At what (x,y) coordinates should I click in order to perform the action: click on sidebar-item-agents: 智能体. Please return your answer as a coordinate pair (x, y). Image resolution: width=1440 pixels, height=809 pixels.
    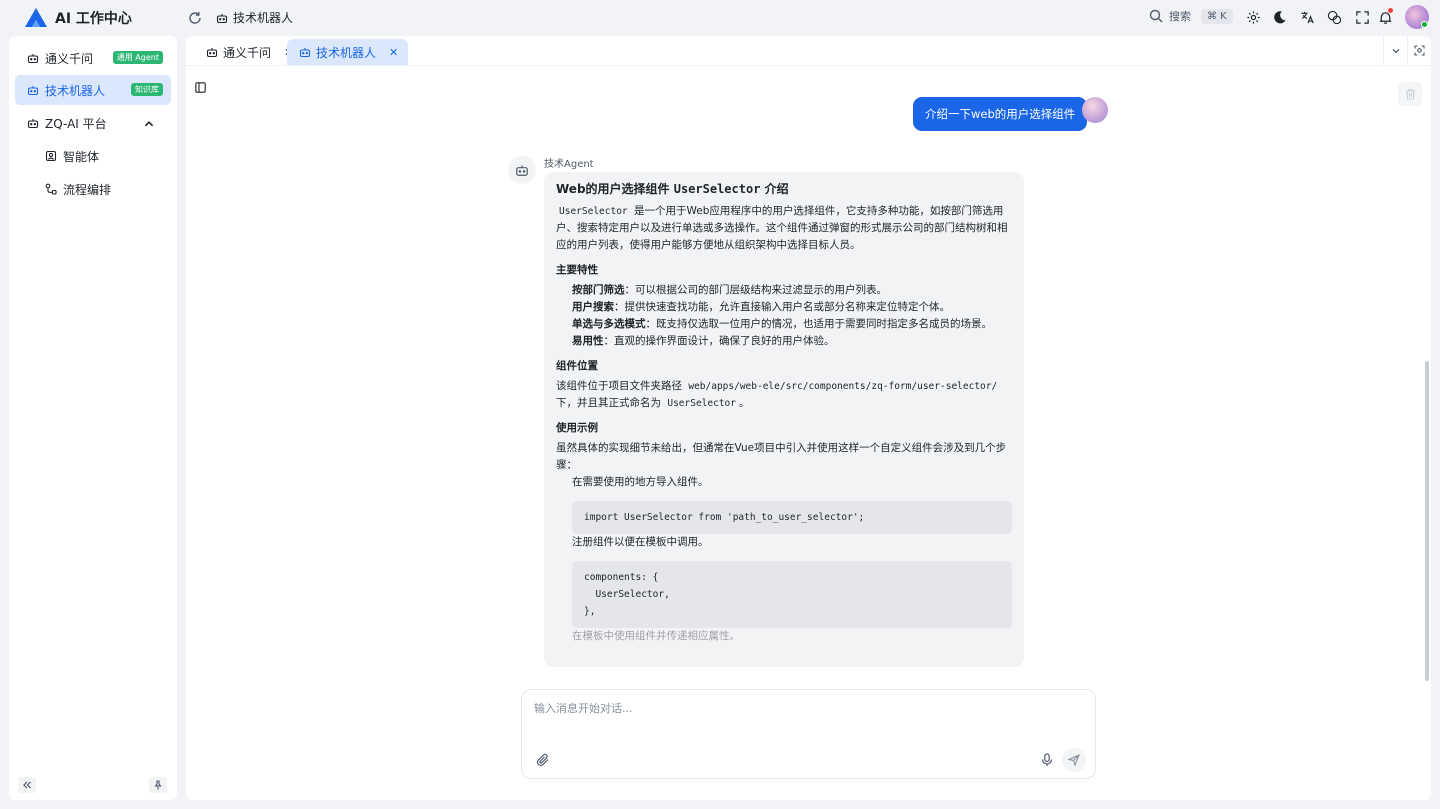
    Looking at the image, I should click on (93, 156).